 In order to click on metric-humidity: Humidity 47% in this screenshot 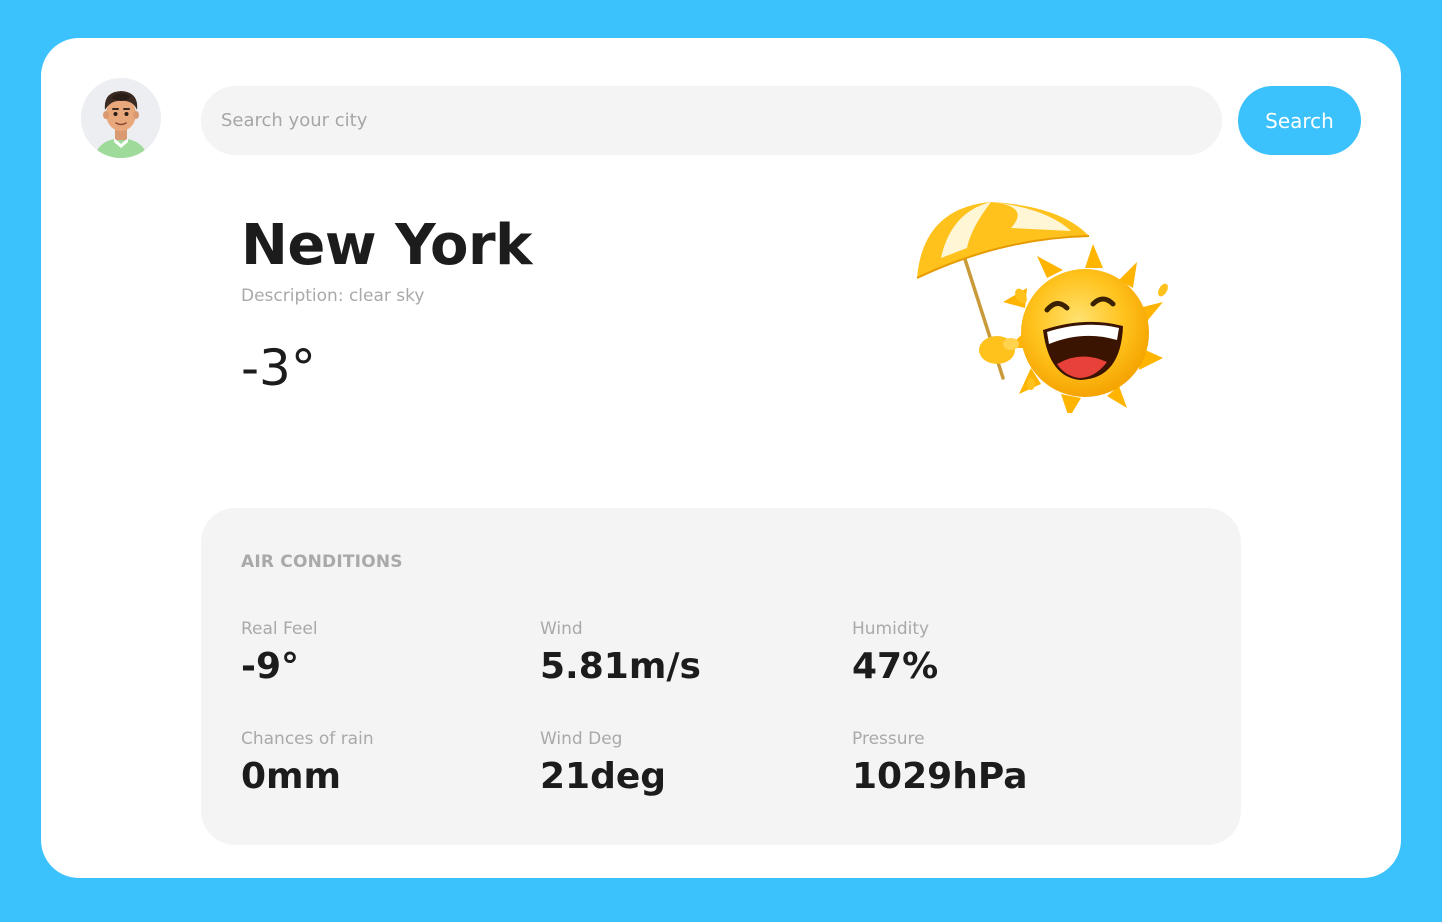, I will do `click(895, 654)`.